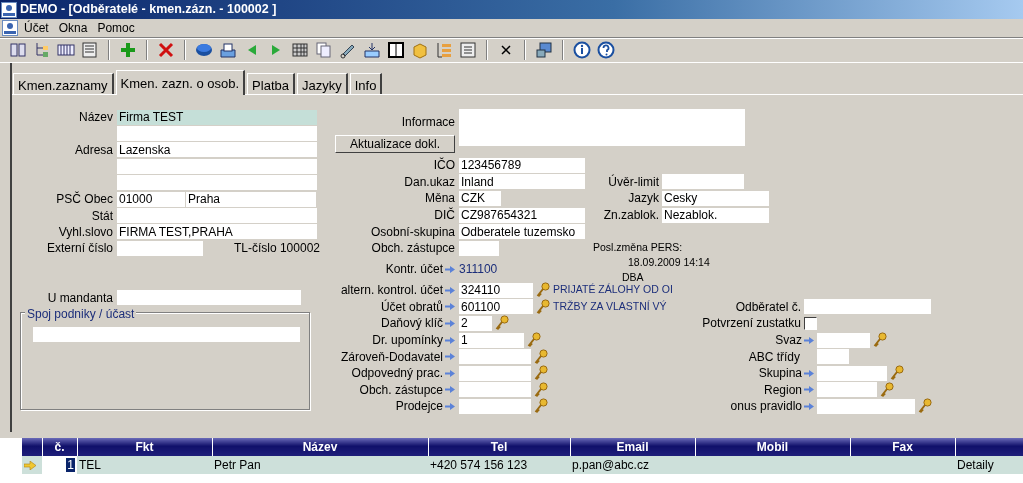  What do you see at coordinates (36, 27) in the screenshot?
I see `menu-item: Účet` at bounding box center [36, 27].